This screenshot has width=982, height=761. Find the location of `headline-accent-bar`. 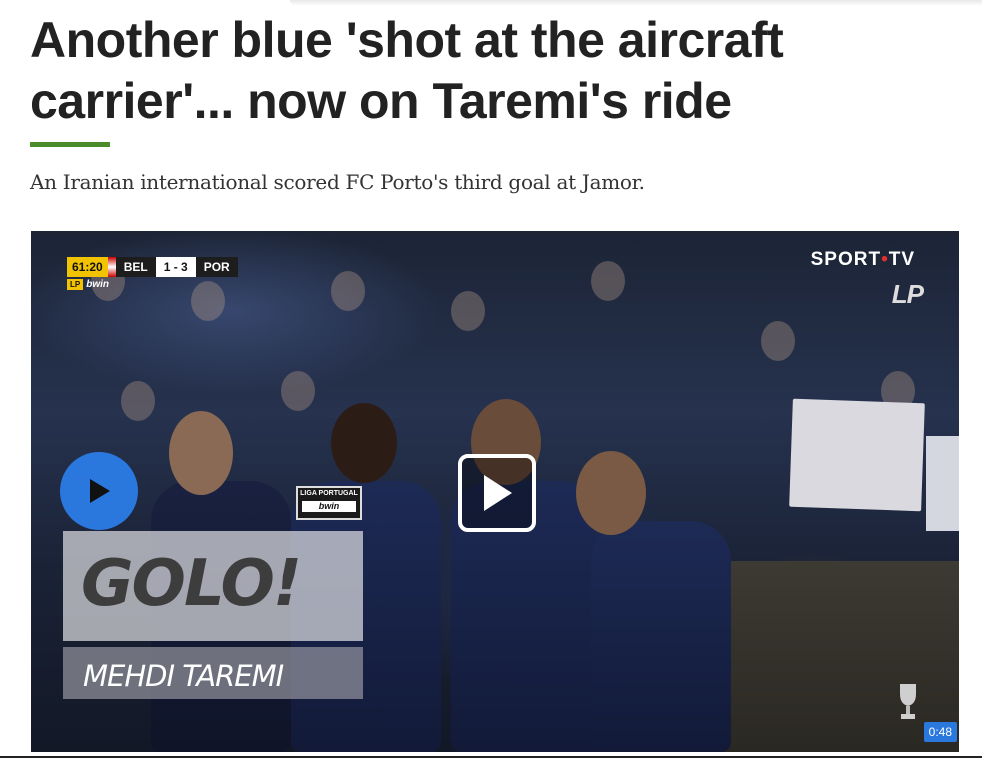

headline-accent-bar is located at coordinates (70, 144).